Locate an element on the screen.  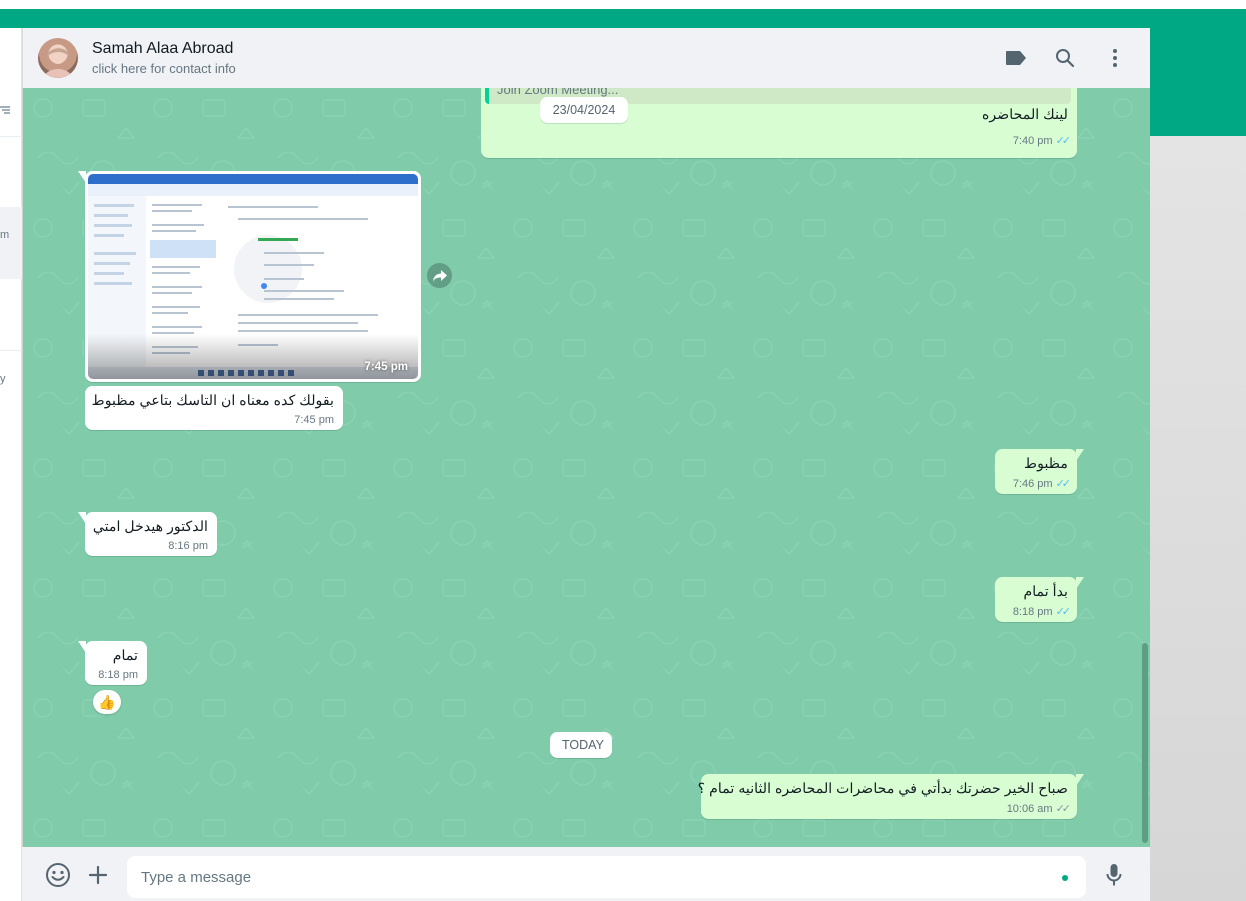
right-background is located at coordinates (1198, 518).